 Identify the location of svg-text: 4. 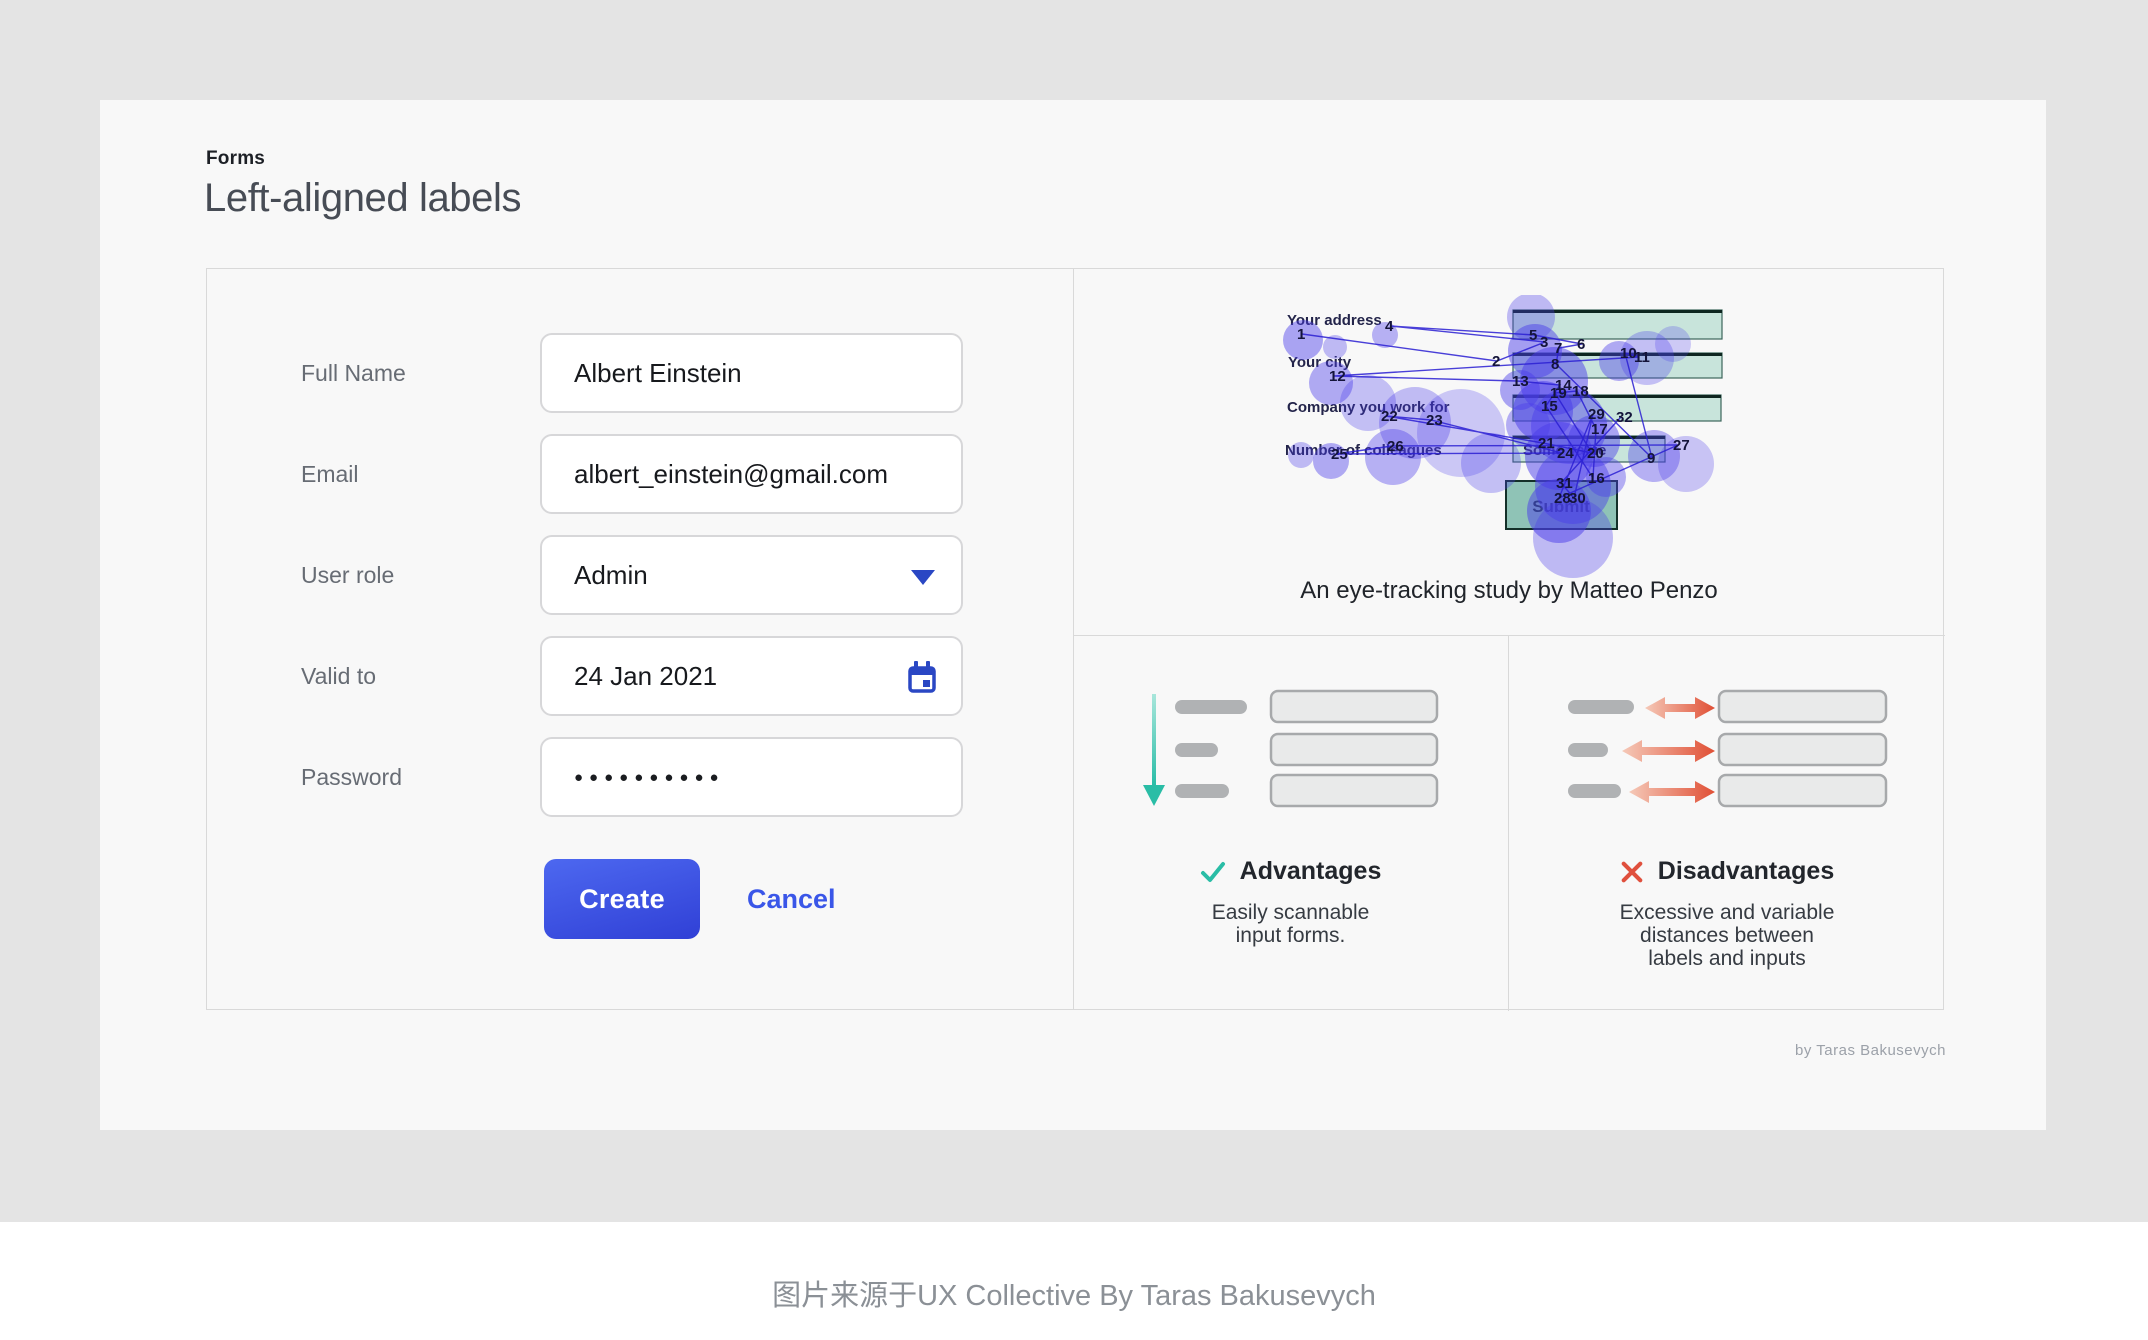
(1389, 326).